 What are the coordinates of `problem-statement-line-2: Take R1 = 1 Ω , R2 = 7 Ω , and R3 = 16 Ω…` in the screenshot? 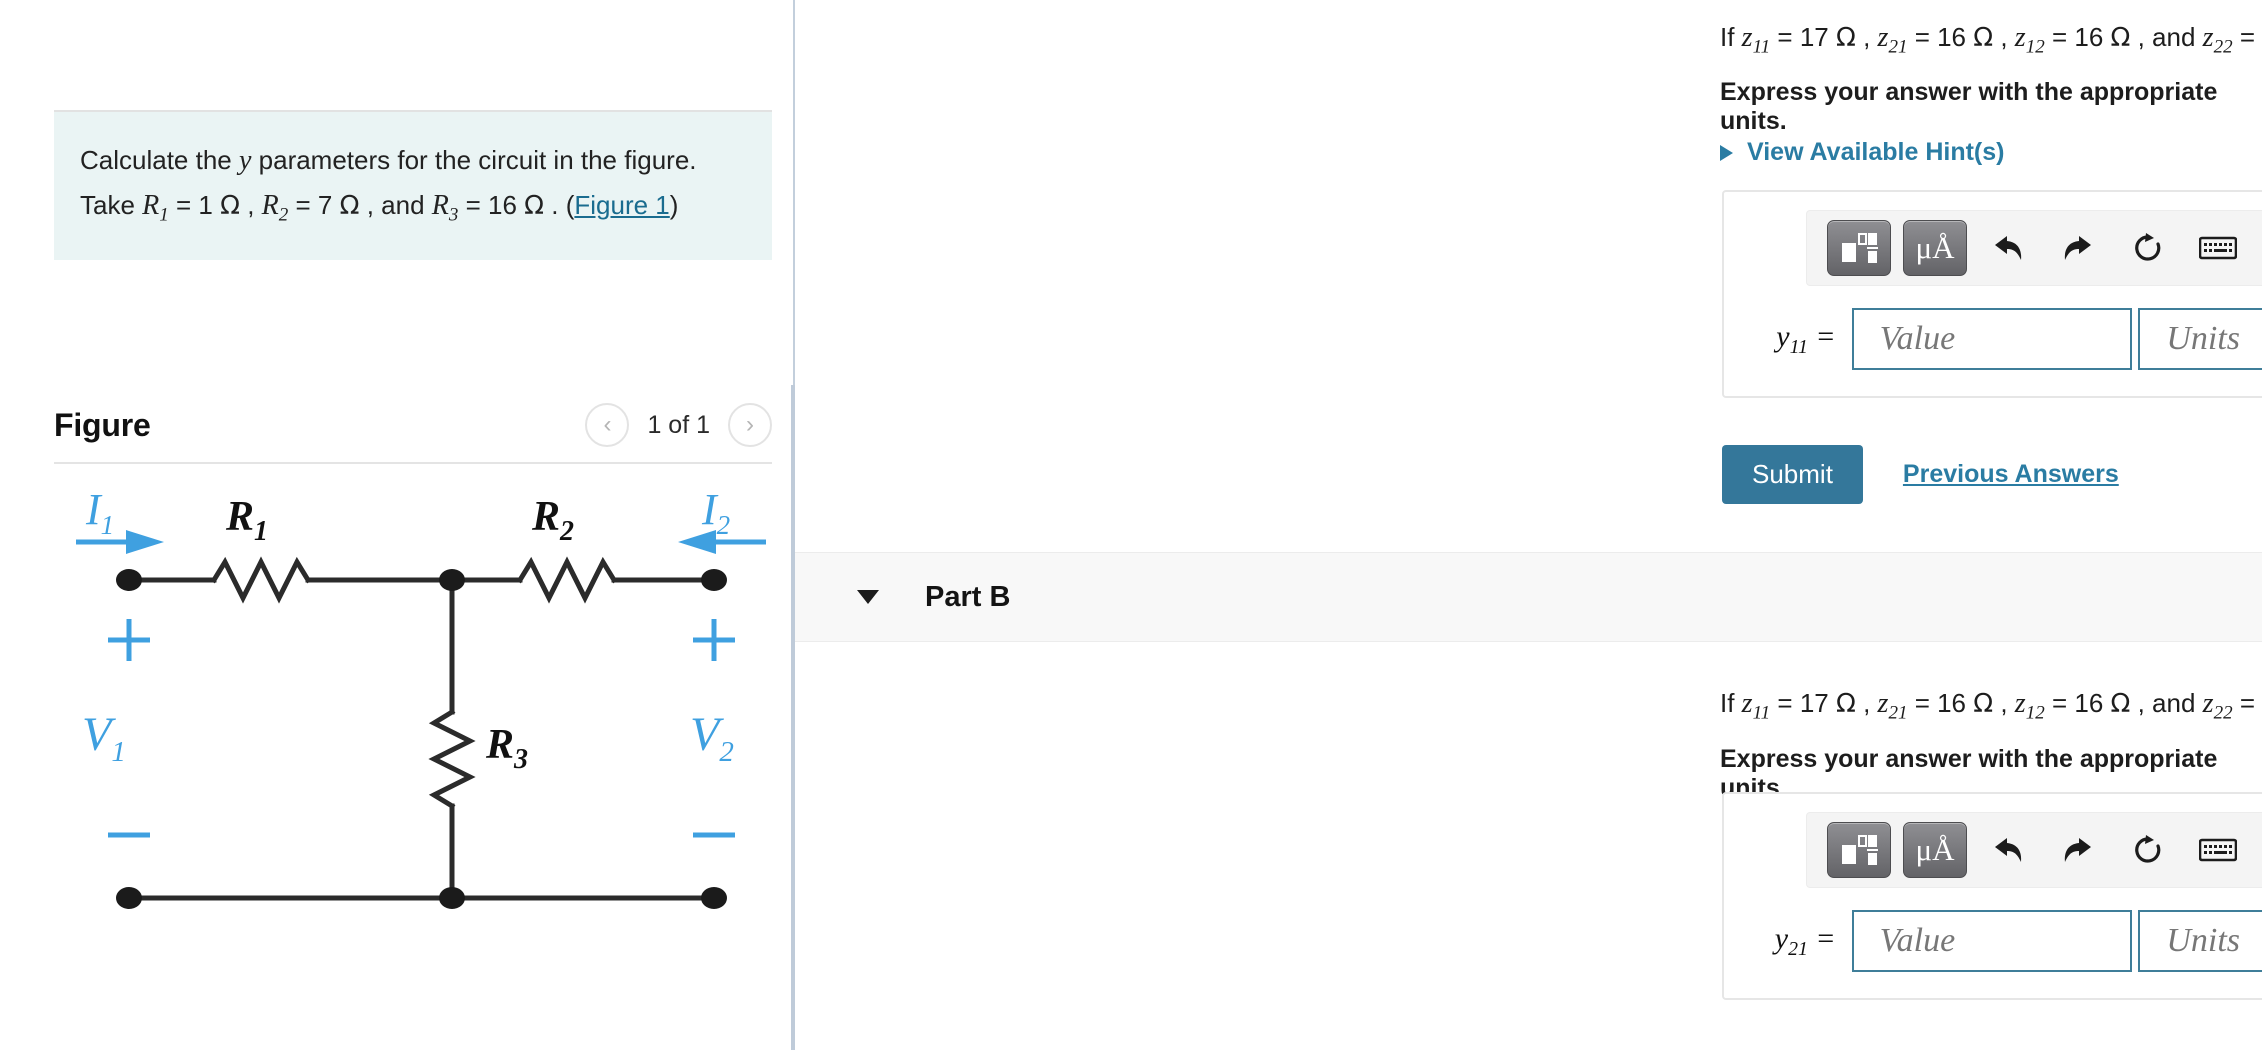 It's located at (413, 207).